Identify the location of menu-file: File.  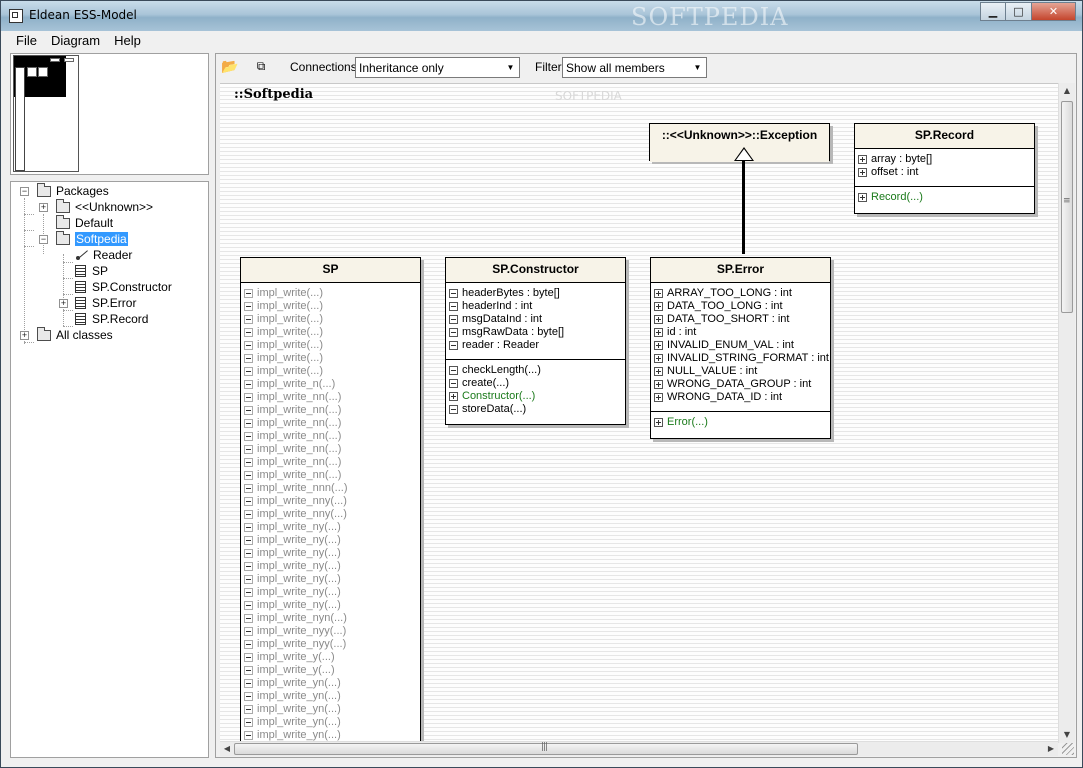
(23, 41).